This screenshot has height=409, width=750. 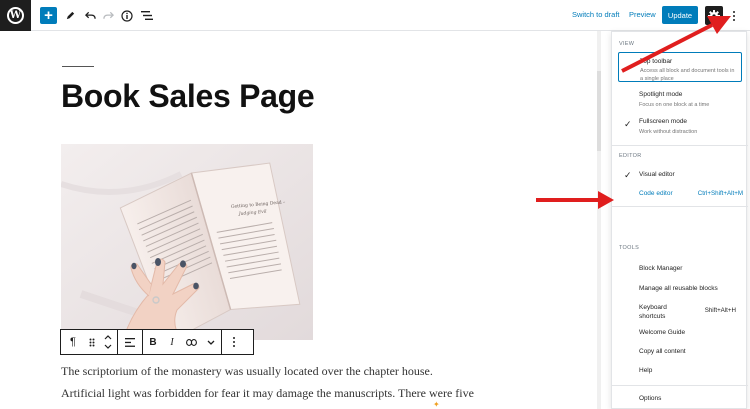 What do you see at coordinates (575, 200) in the screenshot?
I see `annotation-arrow-to-code-editor` at bounding box center [575, 200].